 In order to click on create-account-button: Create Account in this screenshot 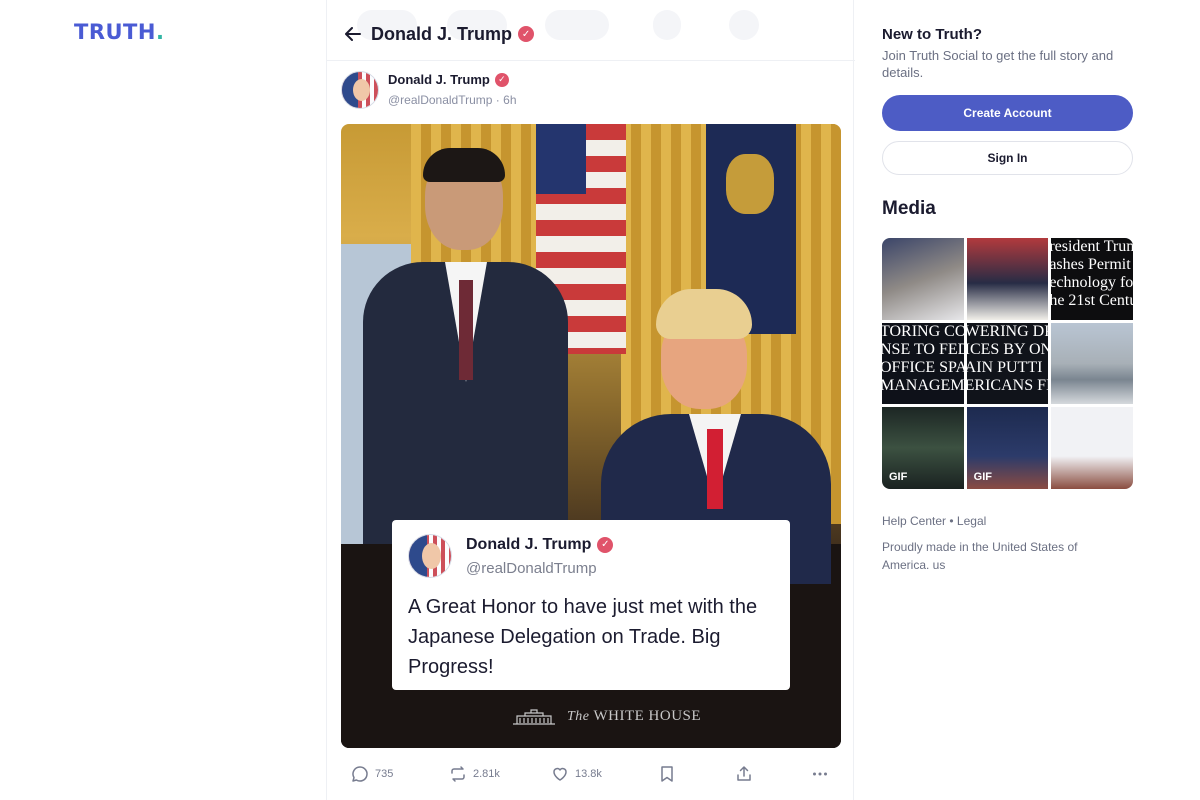, I will do `click(1007, 113)`.